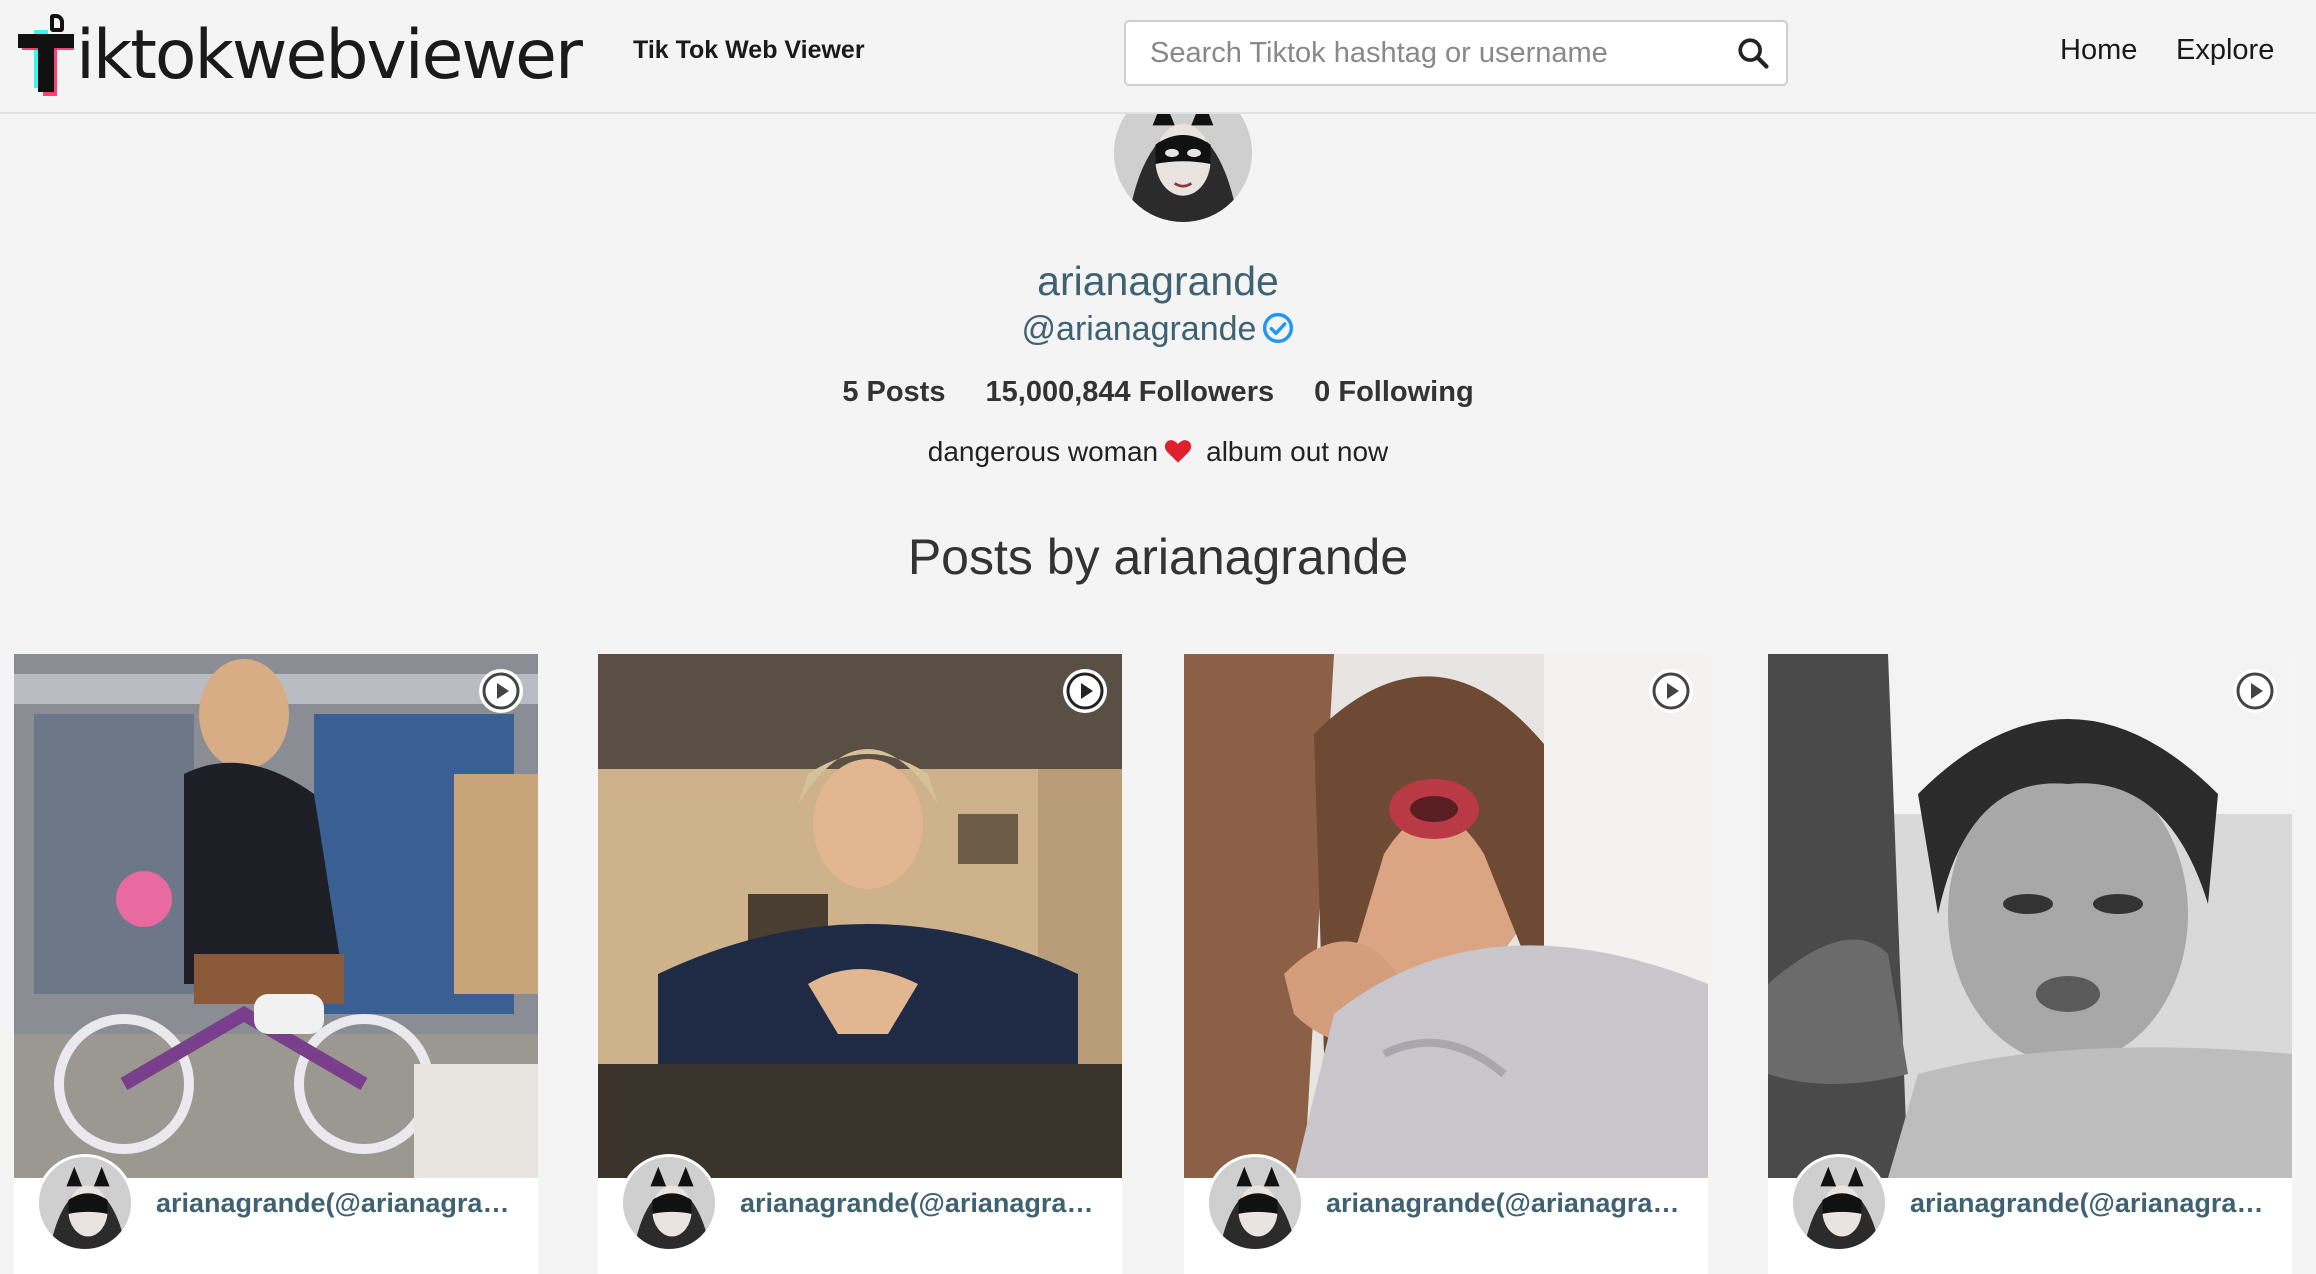 Image resolution: width=2316 pixels, height=1274 pixels. I want to click on profile-handle: @arianagrande, so click(1139, 329).